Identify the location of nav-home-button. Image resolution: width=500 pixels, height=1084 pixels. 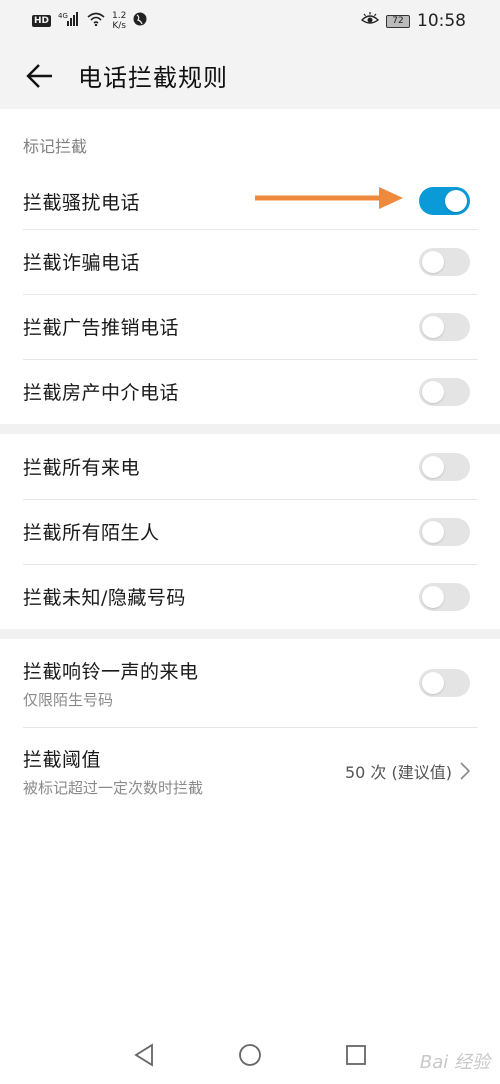
(250, 1055).